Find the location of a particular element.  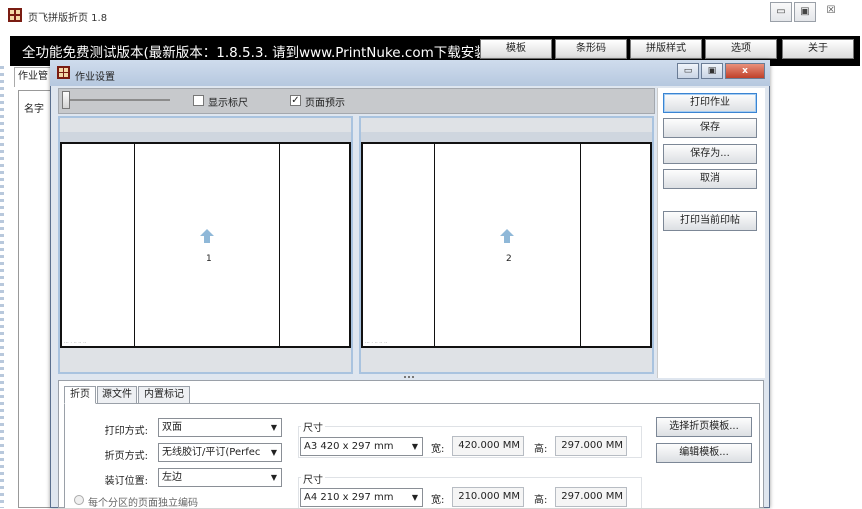

tab-fold: 折页 is located at coordinates (80, 395).